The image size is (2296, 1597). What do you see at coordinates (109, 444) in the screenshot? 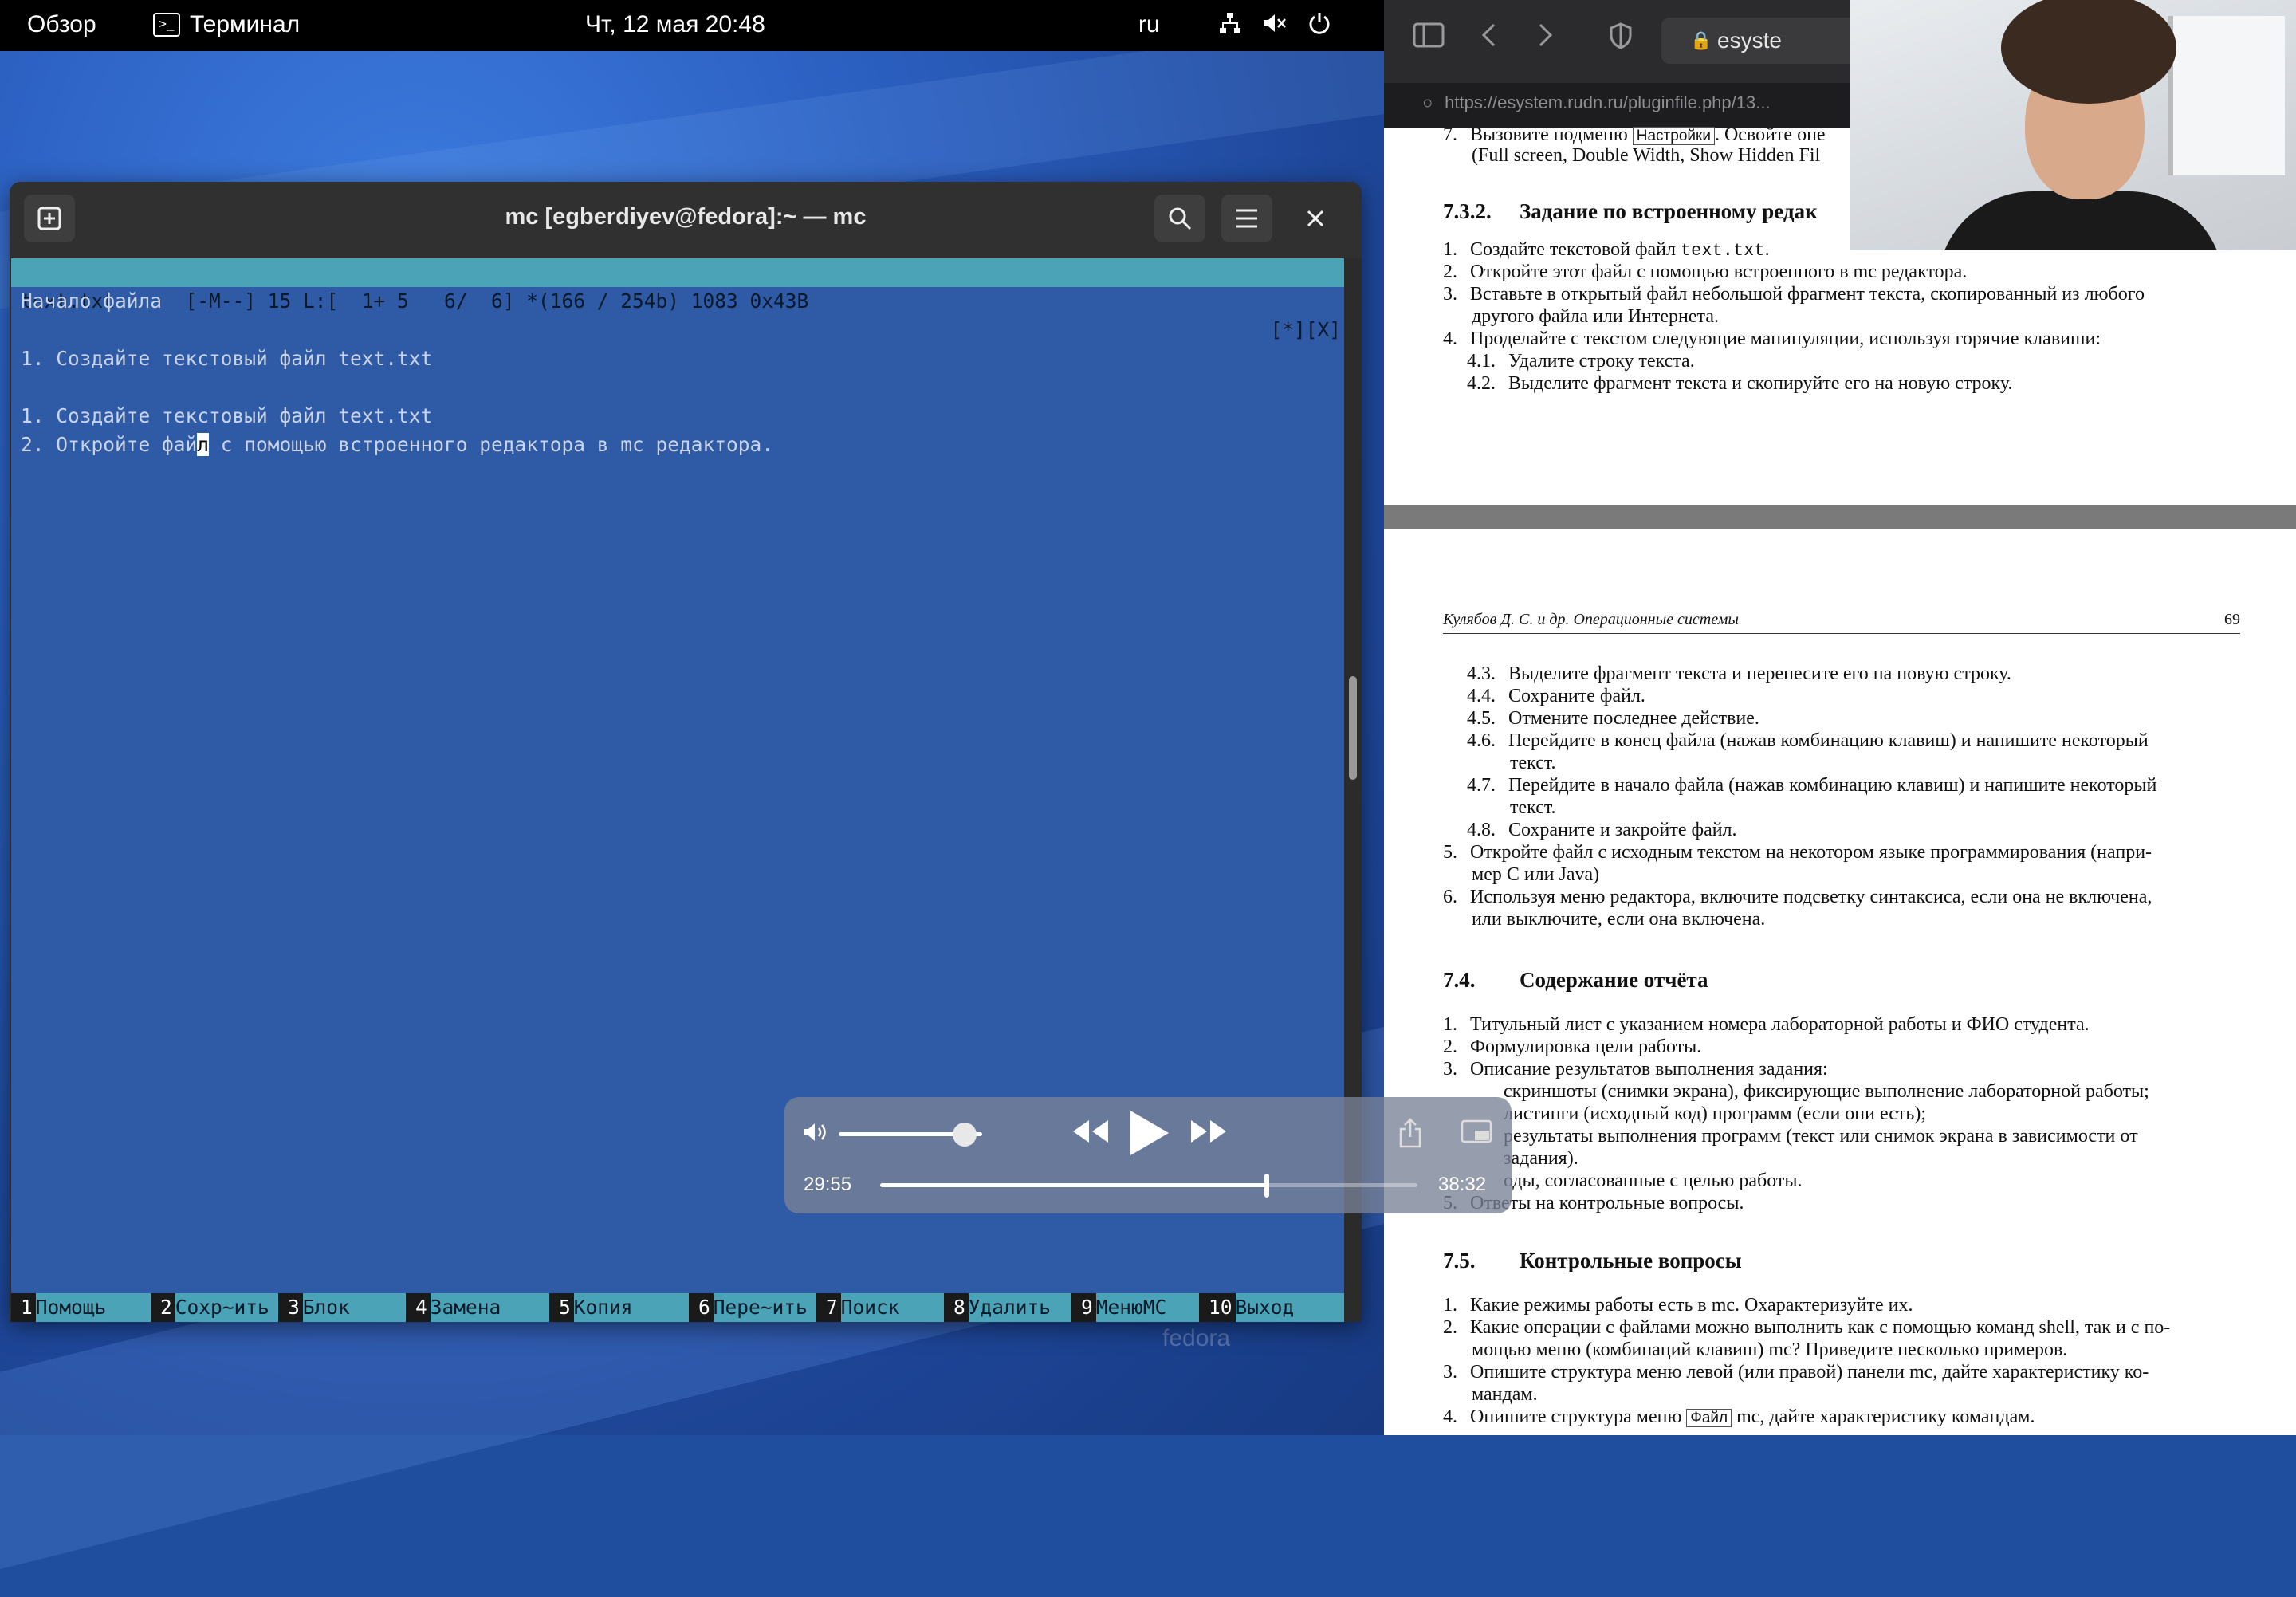
I see `editor-text: 2. Откройте фай` at bounding box center [109, 444].